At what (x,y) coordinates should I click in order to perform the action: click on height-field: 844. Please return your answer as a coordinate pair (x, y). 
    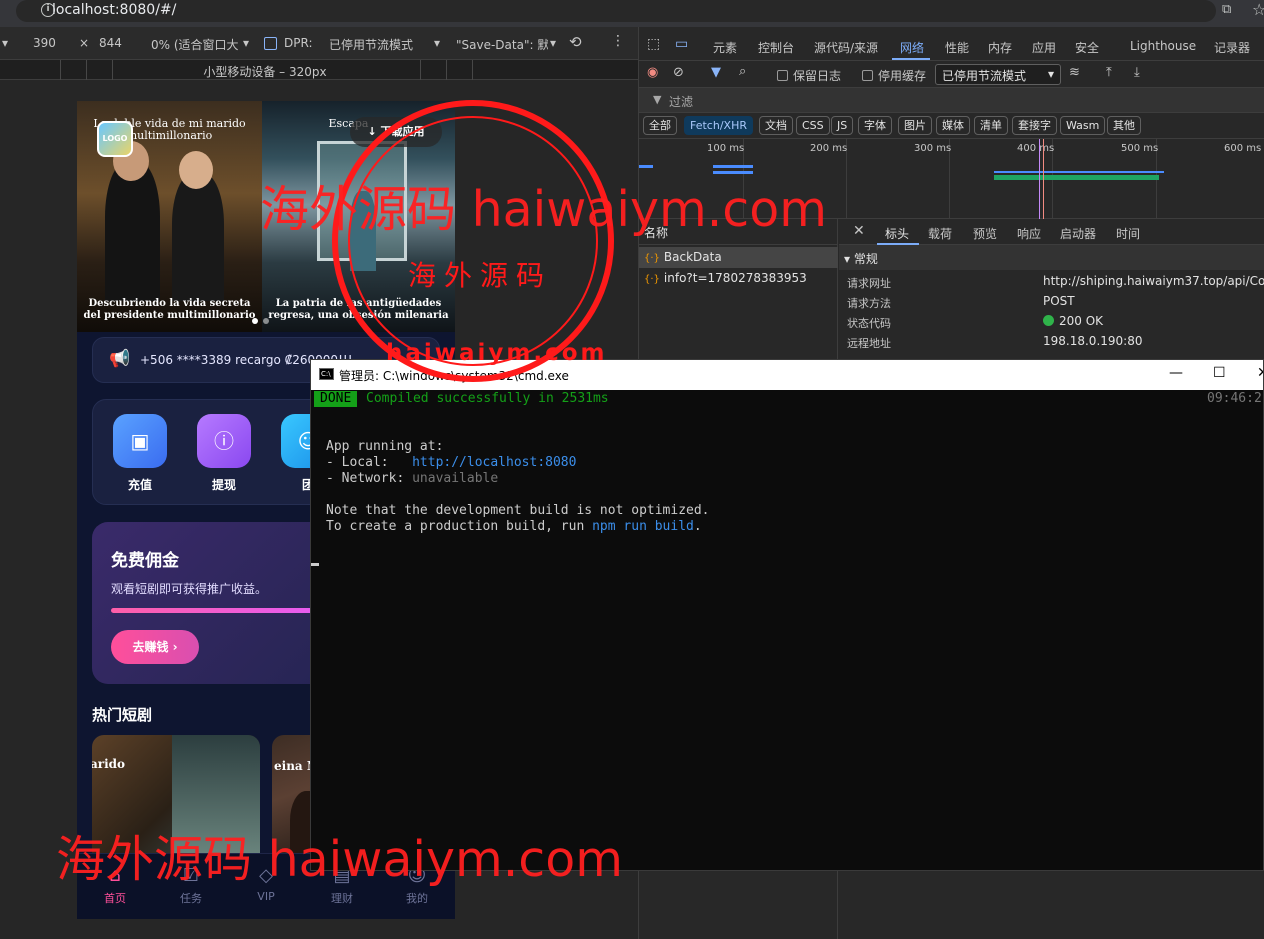
    Looking at the image, I should click on (110, 43).